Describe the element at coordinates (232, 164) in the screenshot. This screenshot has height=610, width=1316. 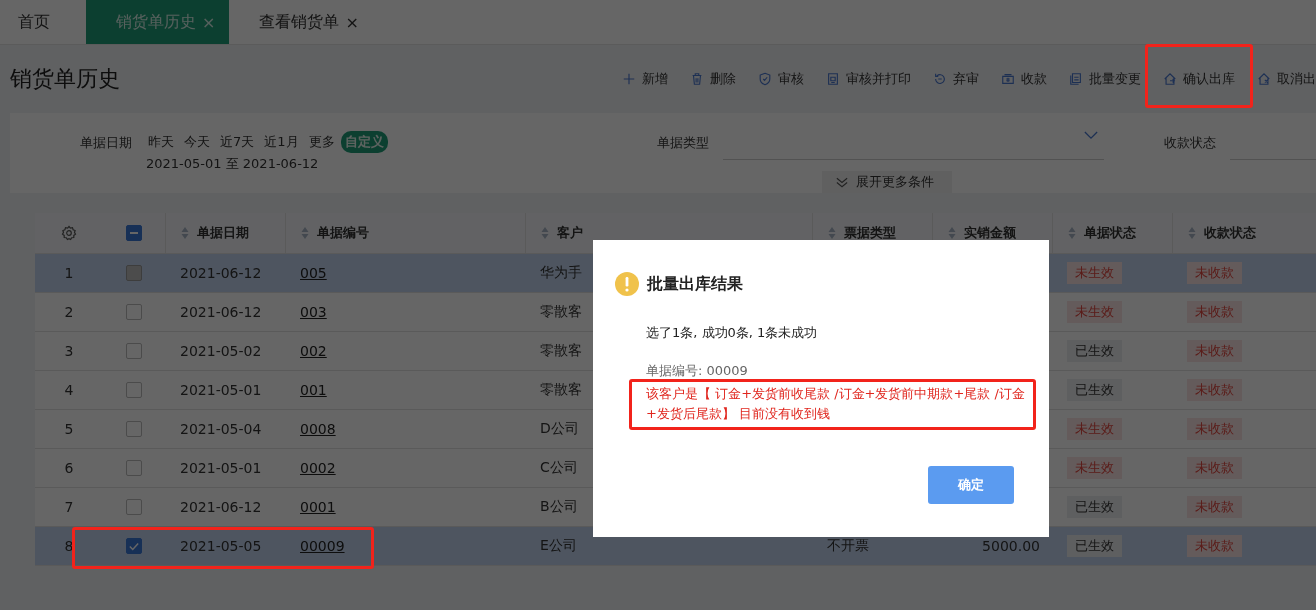
I see `date-range: 2021-05-01 至 2021-06-12` at that location.